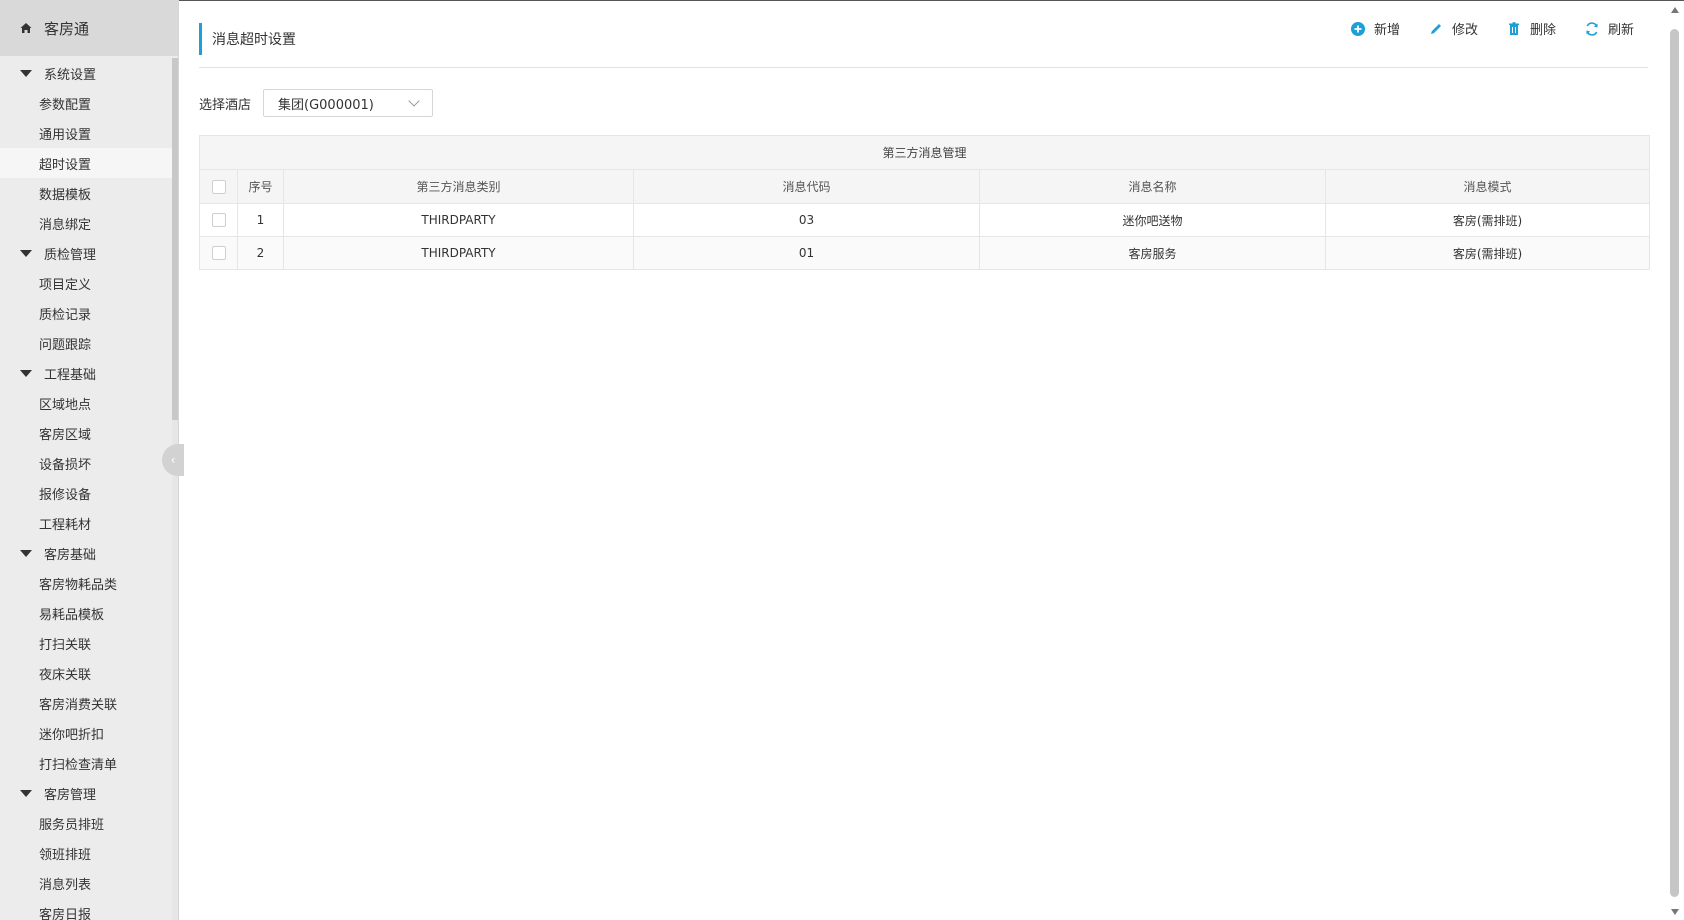 This screenshot has width=1684, height=920. What do you see at coordinates (1542, 30) in the screenshot?
I see `delete-button-label: 删除` at bounding box center [1542, 30].